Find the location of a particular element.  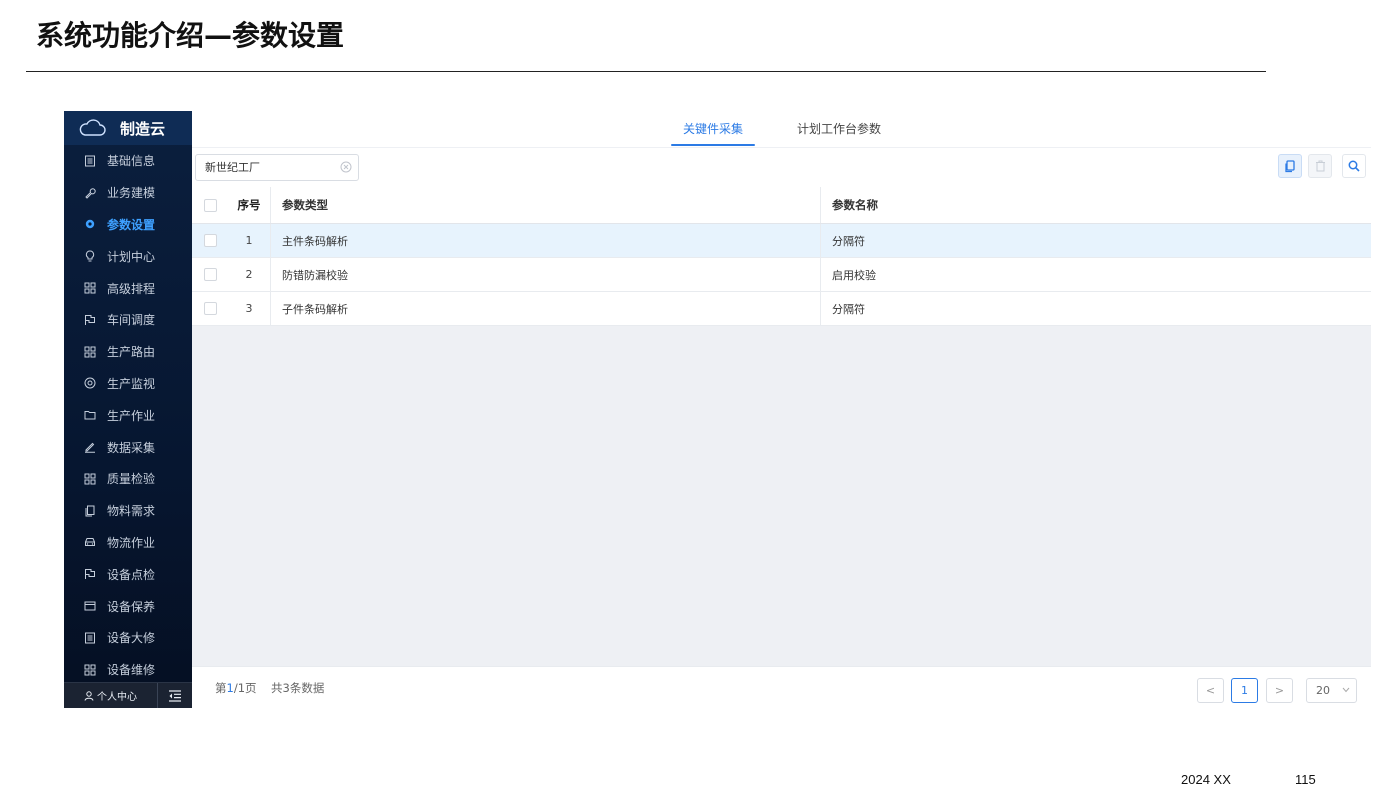

footer-date: 2024 XX is located at coordinates (1206, 779).